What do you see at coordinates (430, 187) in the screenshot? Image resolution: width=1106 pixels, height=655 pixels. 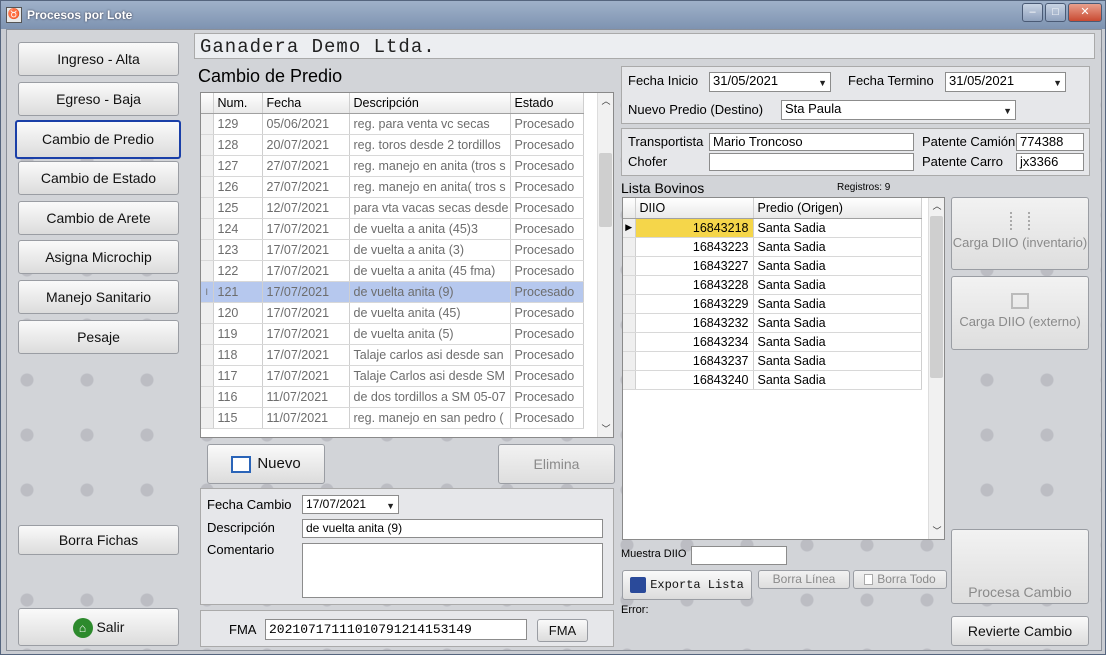 I see `lots-cell: reg. manejo en anita( tros s` at bounding box center [430, 187].